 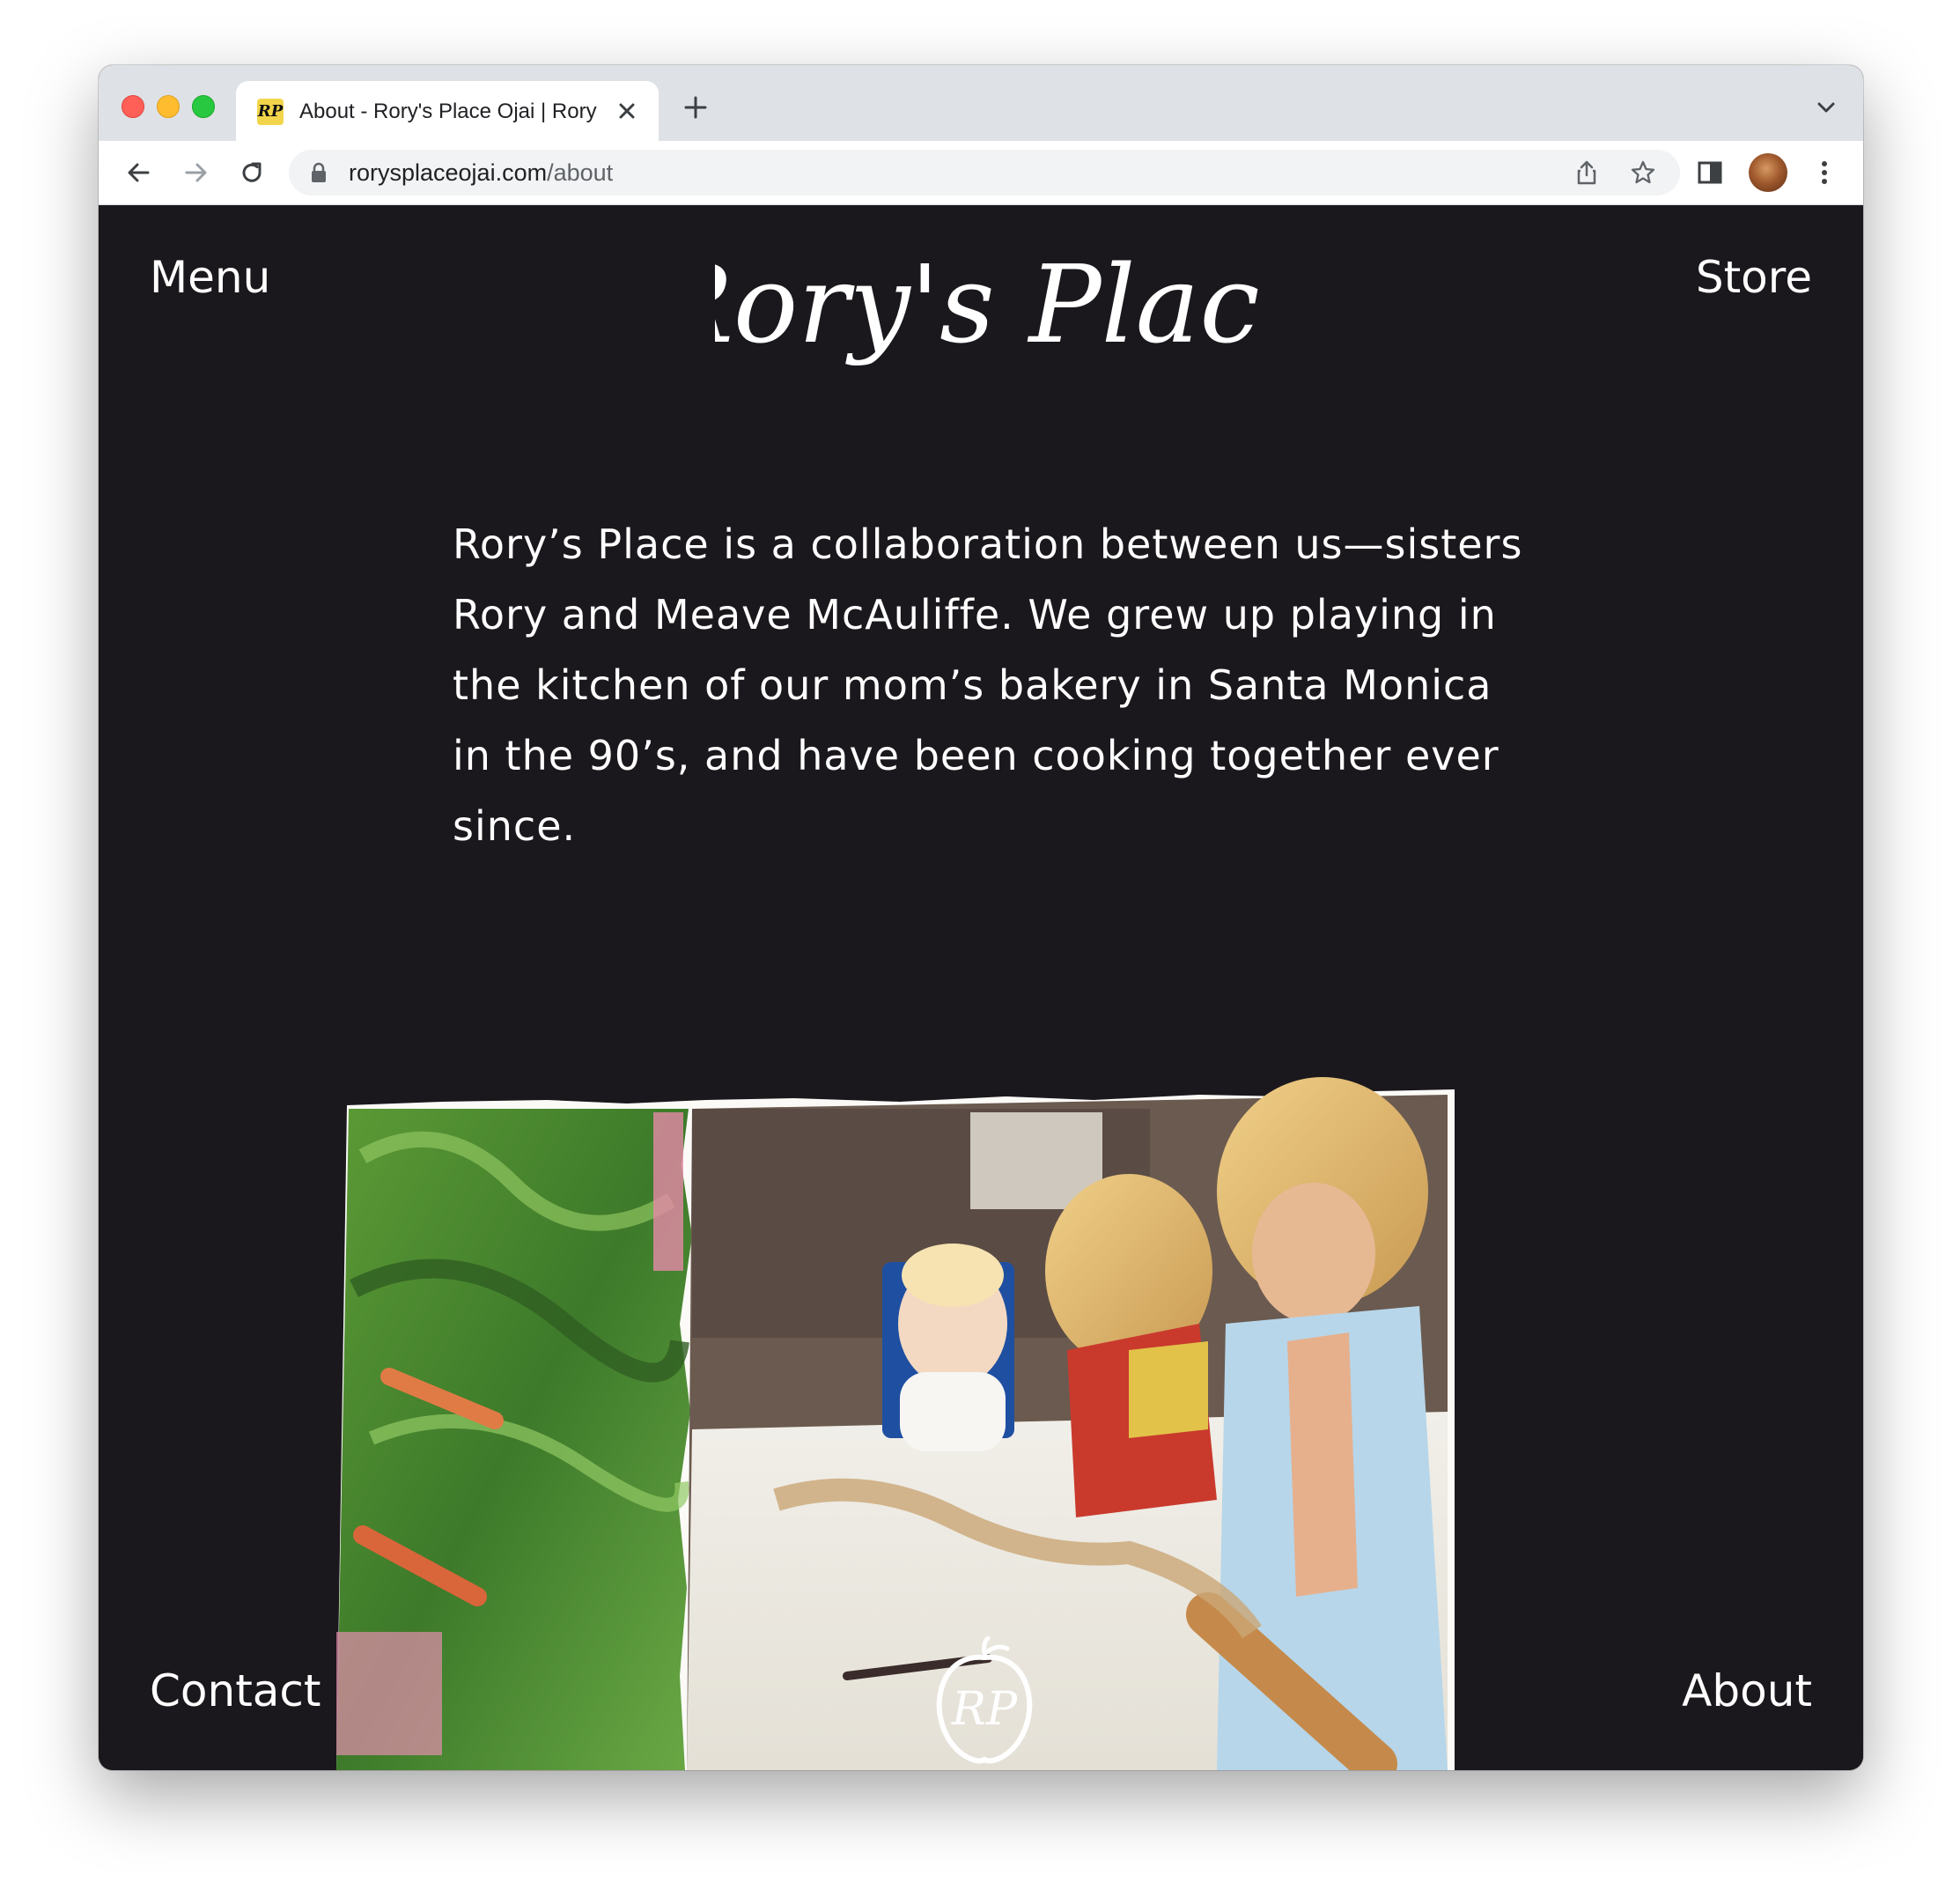 I want to click on tab-bar: RP About - Rory's Place Ojai | Rory, so click(x=981, y=103).